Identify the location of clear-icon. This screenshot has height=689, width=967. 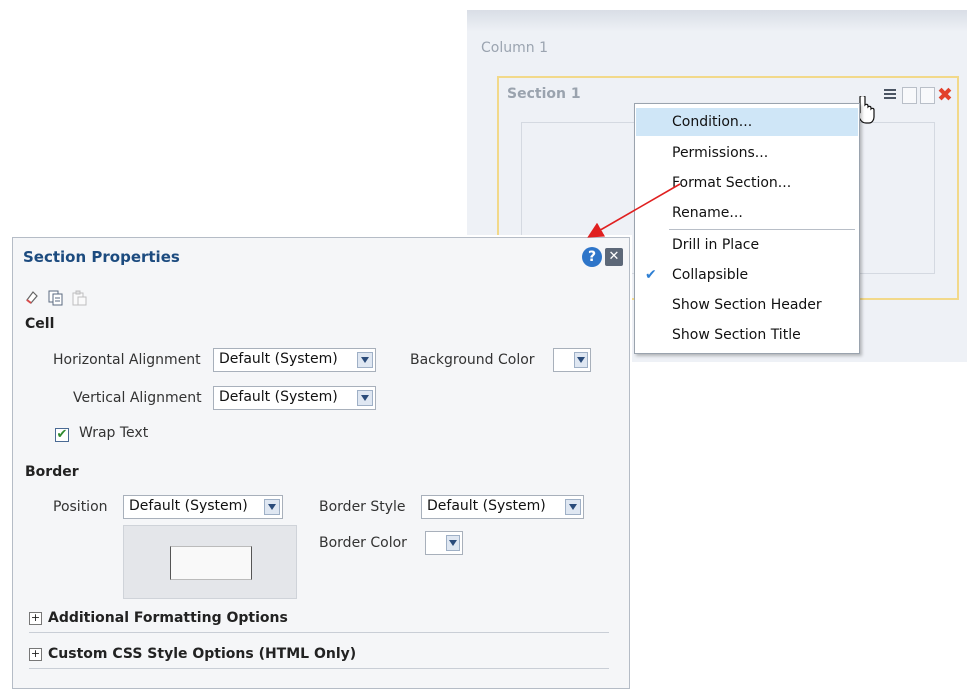
(32, 299).